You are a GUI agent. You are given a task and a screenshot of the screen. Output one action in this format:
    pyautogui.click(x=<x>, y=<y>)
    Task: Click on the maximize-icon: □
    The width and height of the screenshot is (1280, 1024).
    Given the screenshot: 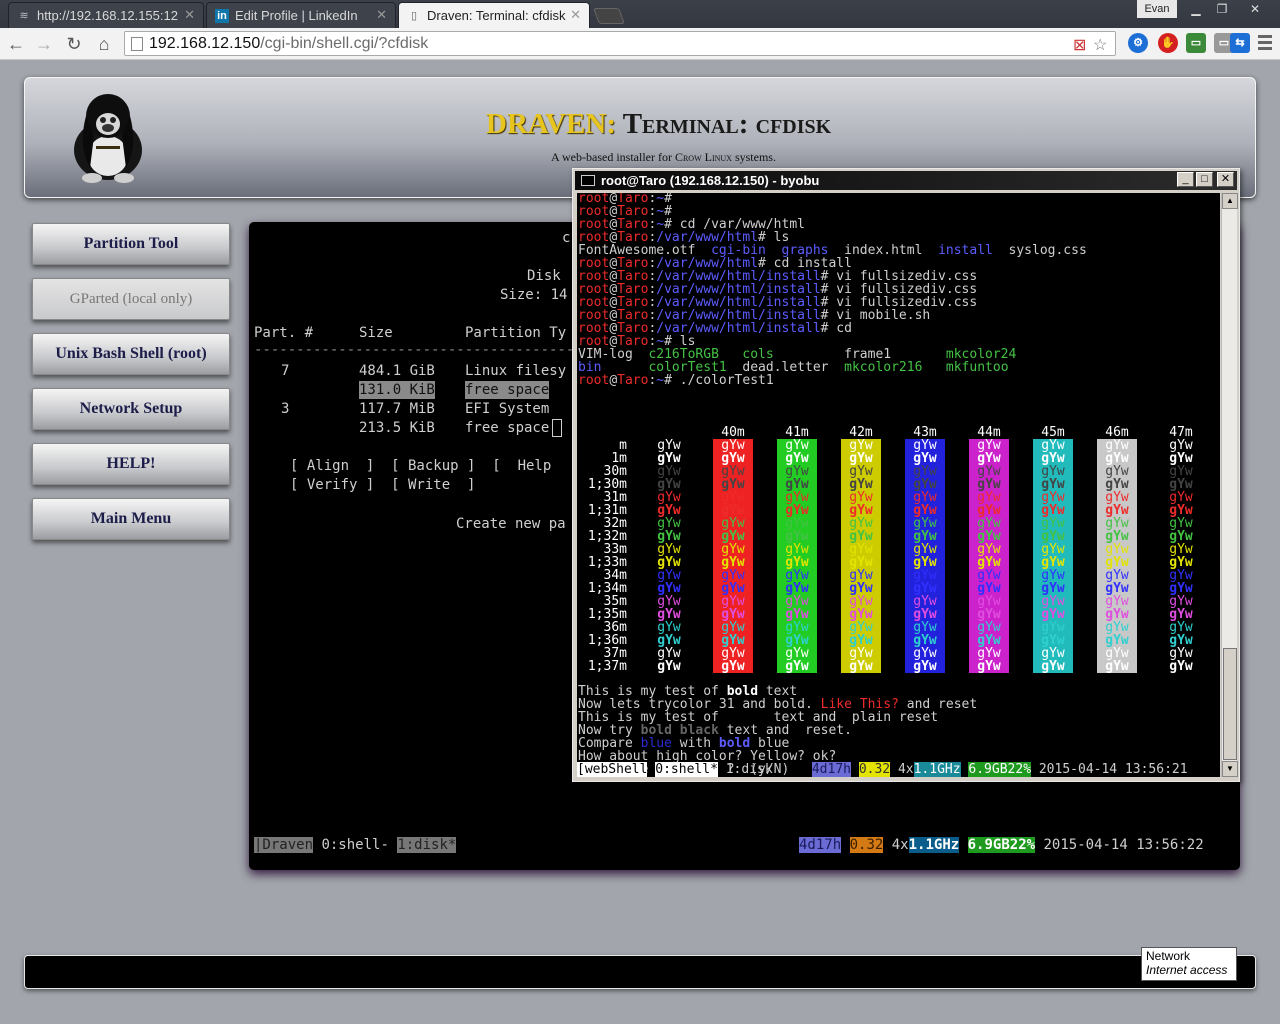 What is the action you would take?
    pyautogui.click(x=1204, y=179)
    